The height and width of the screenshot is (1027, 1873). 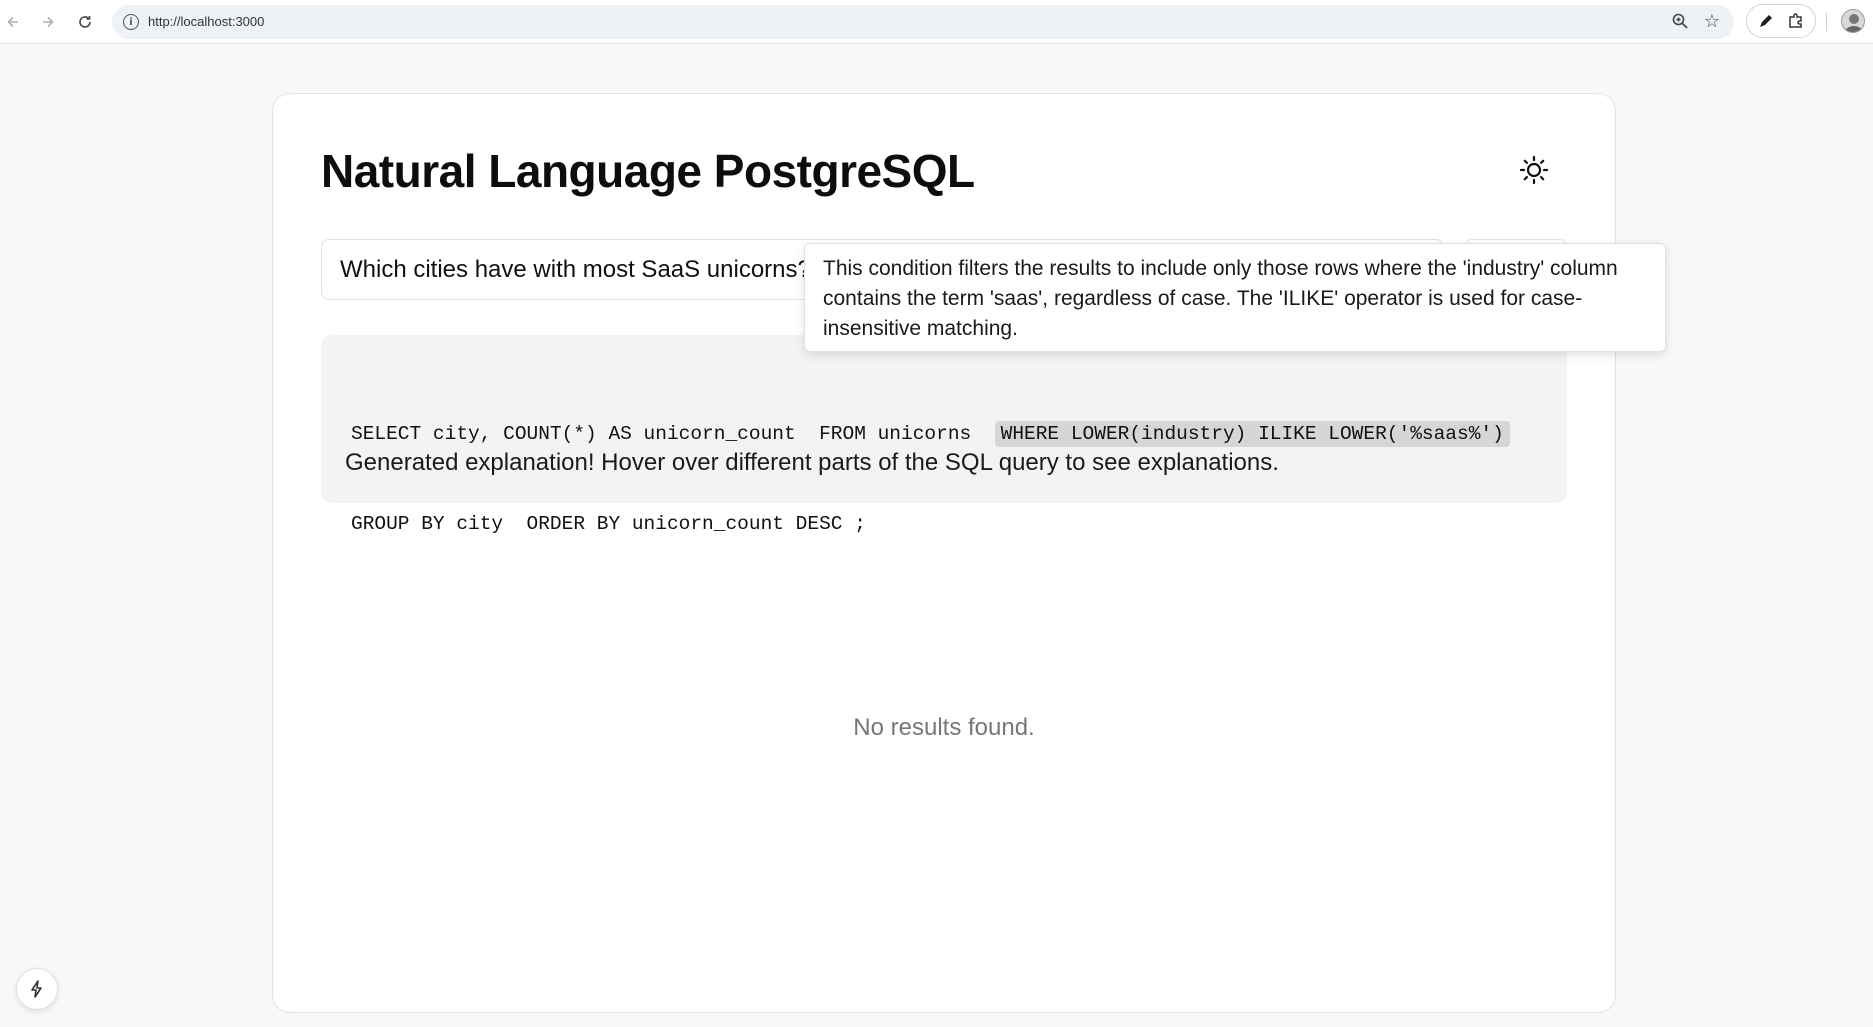 I want to click on info-icon: i, so click(x=131, y=22).